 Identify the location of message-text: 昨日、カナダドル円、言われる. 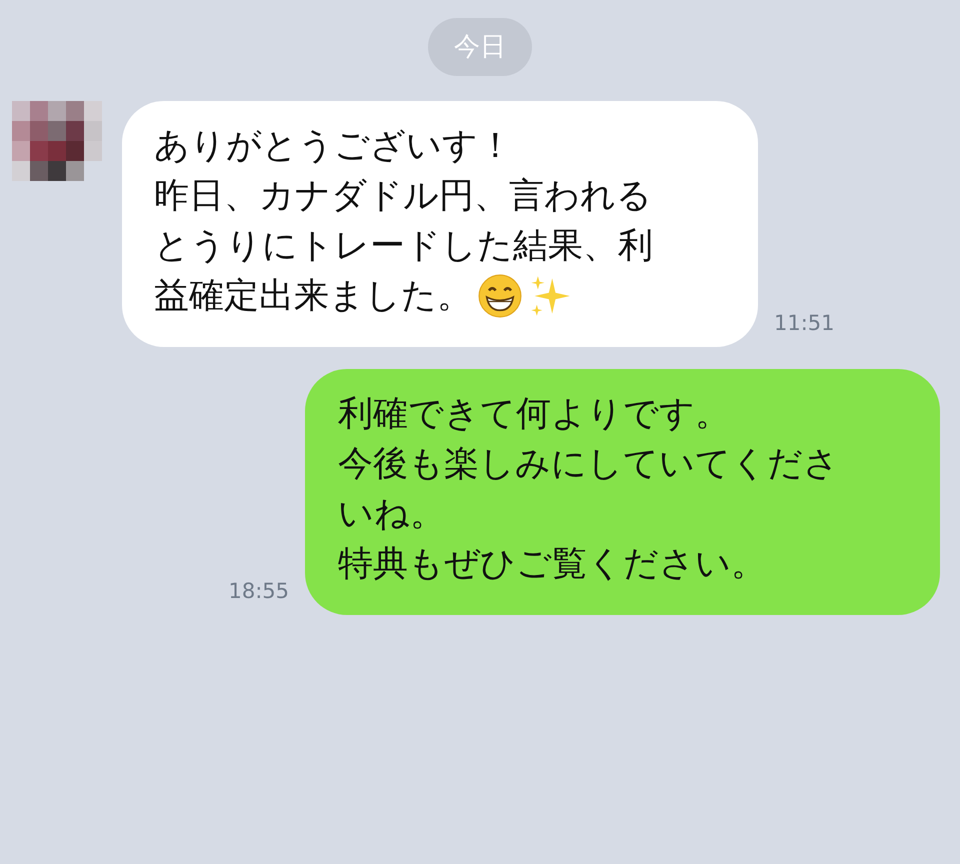
(403, 196).